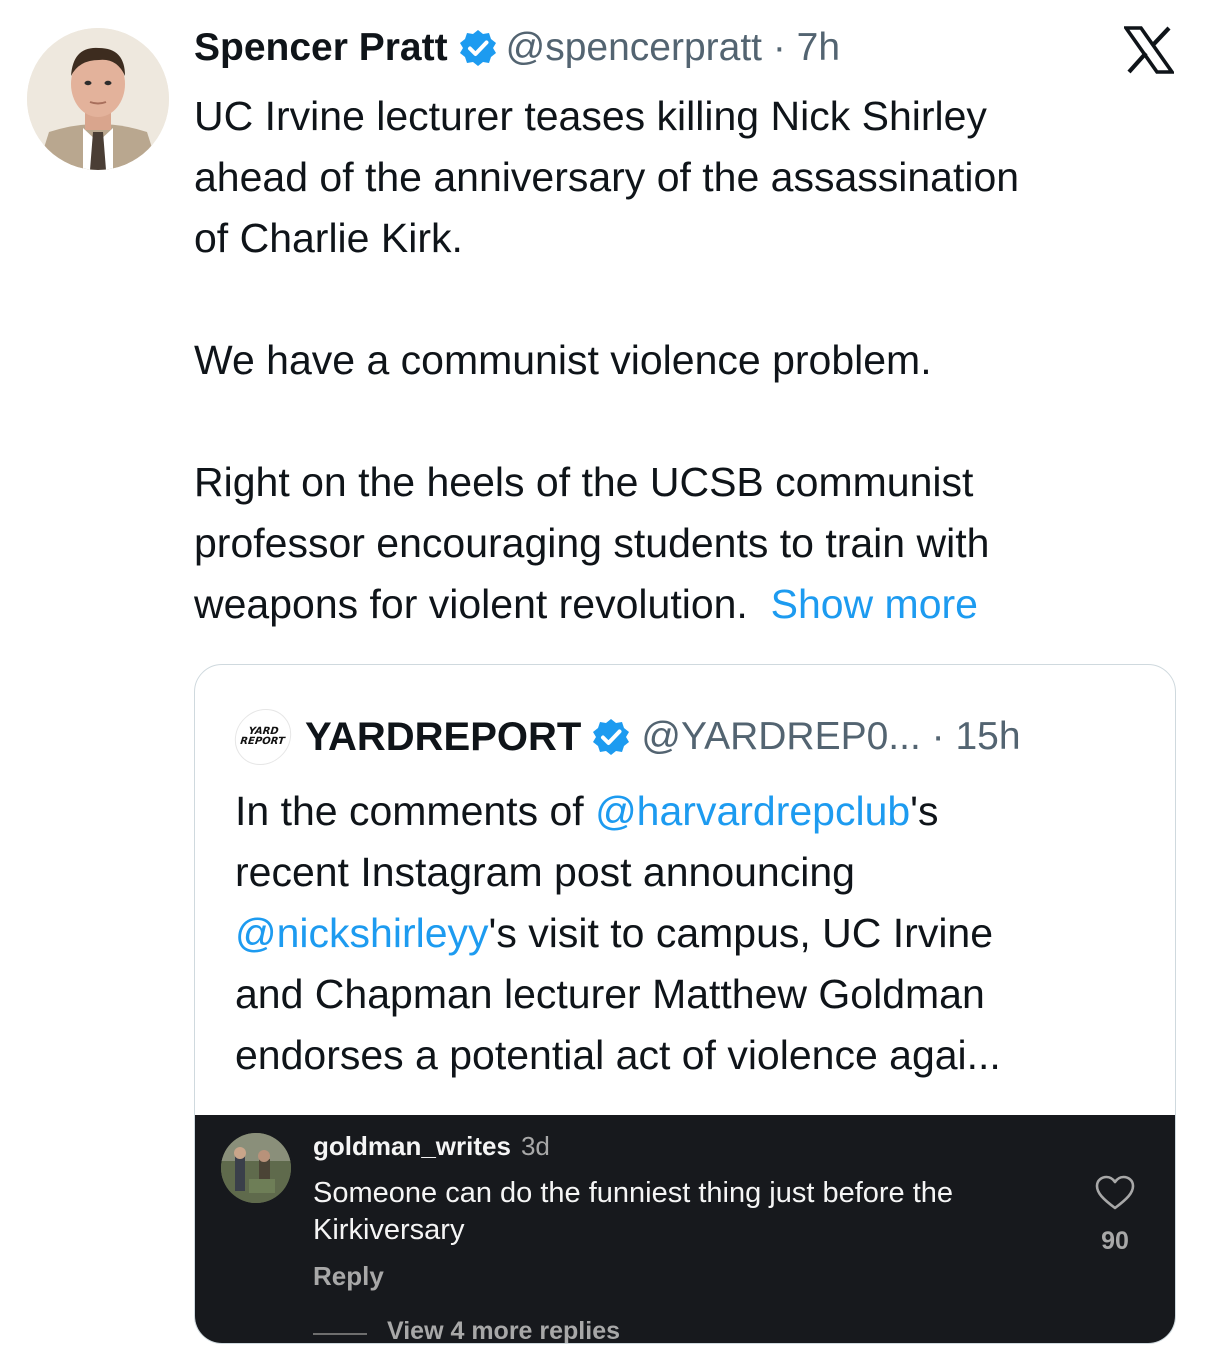  I want to click on commenter-avatar, so click(256, 1168).